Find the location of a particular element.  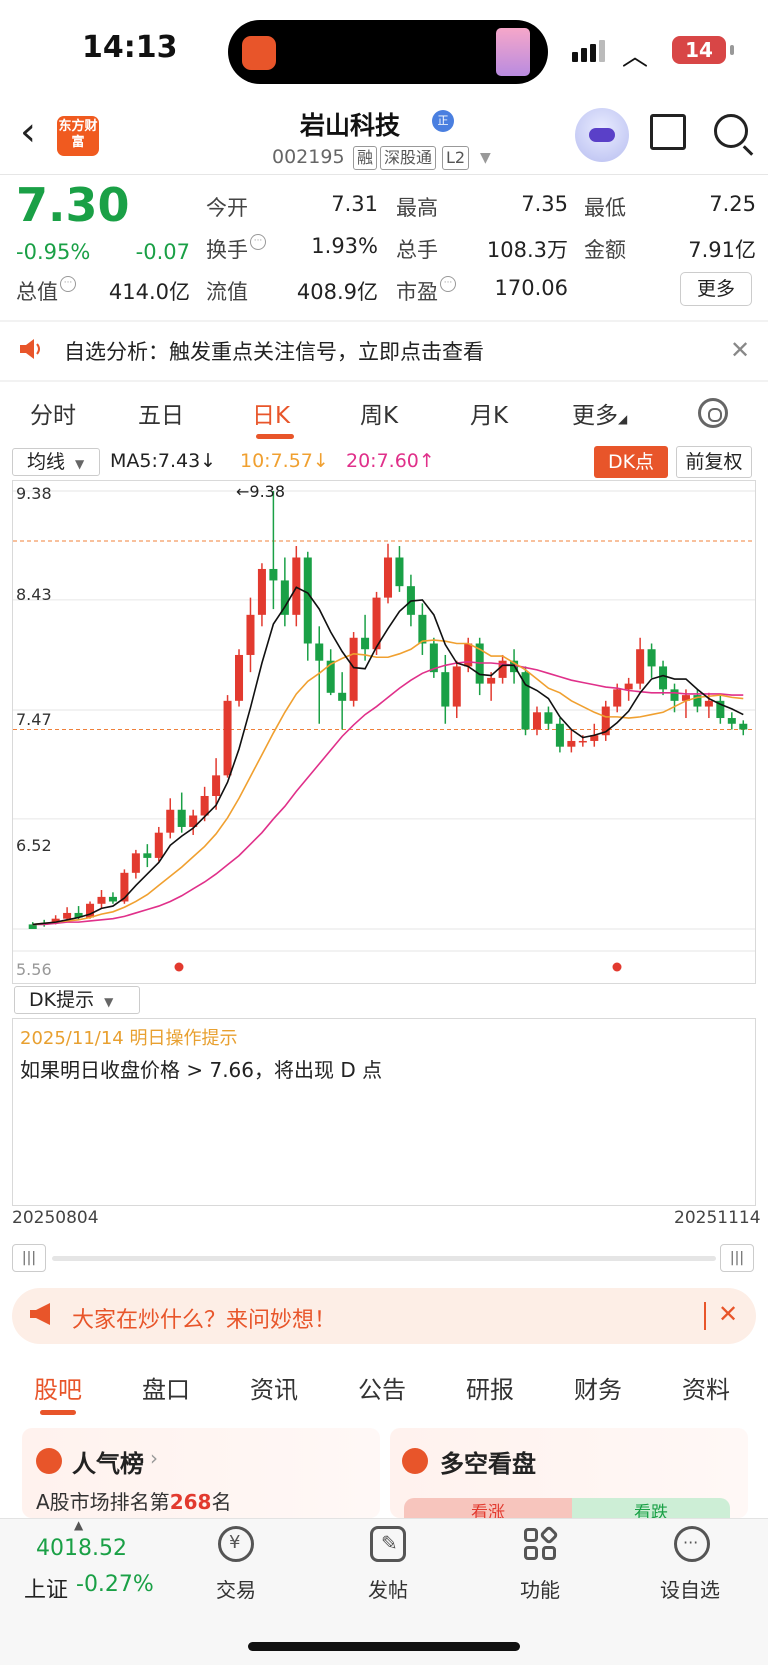

tab-news: 资讯 is located at coordinates (274, 1387).